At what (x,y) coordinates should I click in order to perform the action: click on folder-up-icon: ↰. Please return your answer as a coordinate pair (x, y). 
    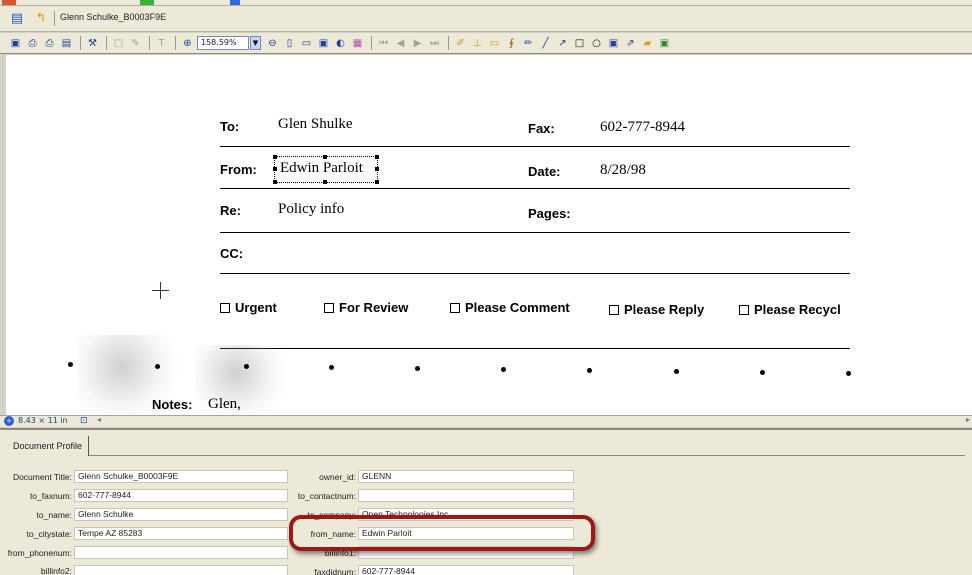
    Looking at the image, I should click on (41, 18).